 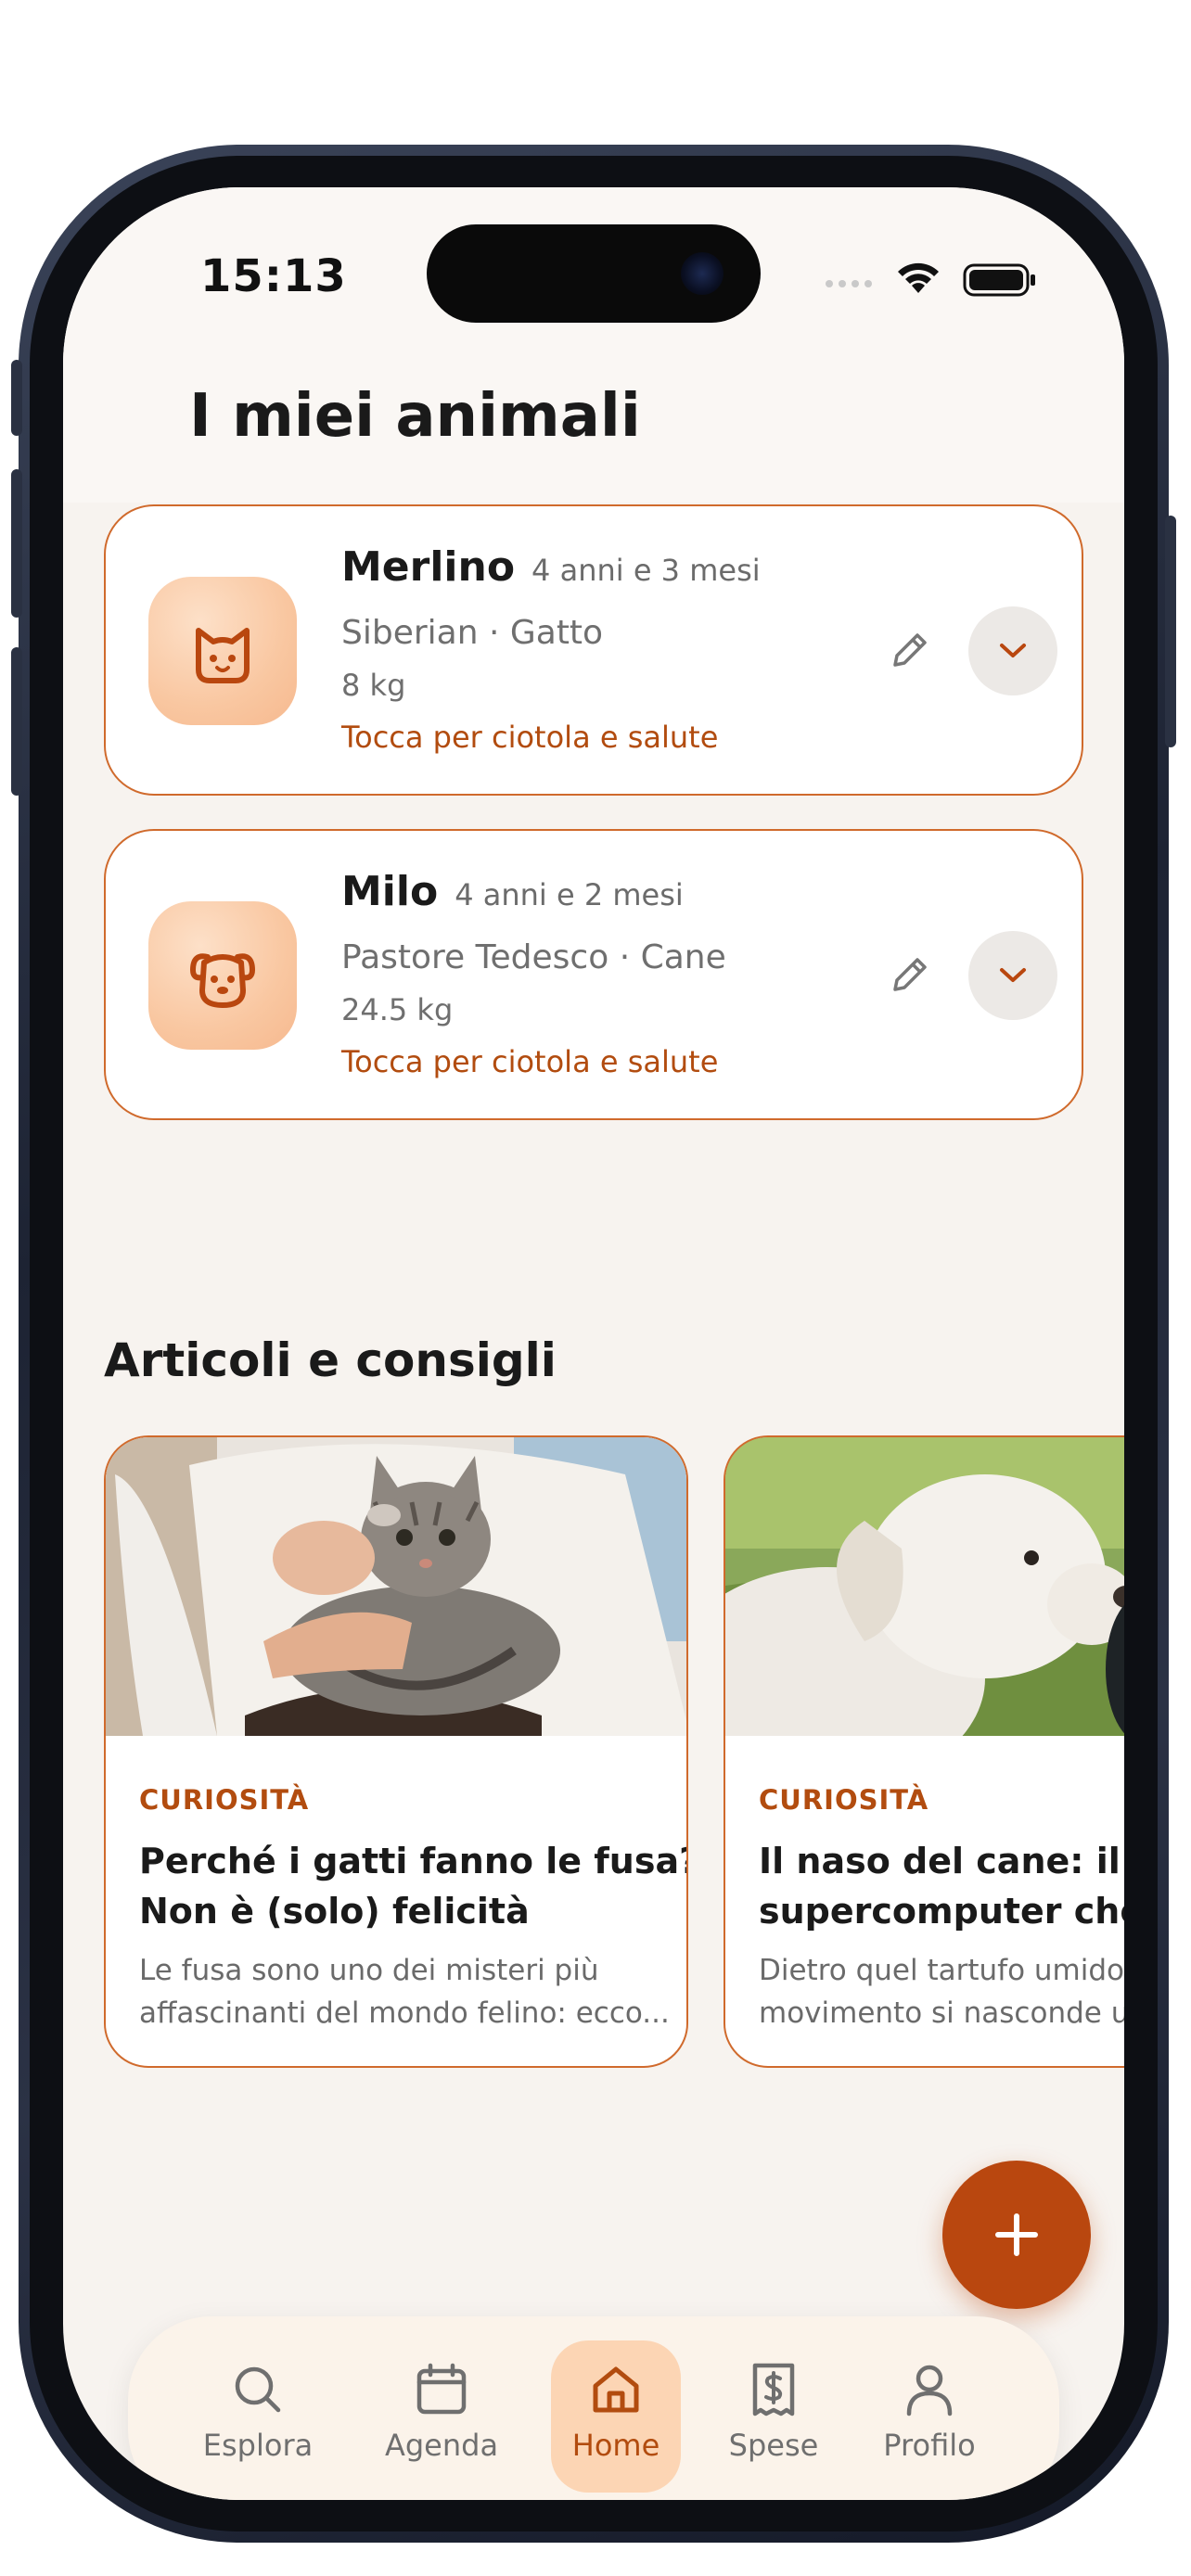 What do you see at coordinates (999, 280) in the screenshot?
I see `battery-icon` at bounding box center [999, 280].